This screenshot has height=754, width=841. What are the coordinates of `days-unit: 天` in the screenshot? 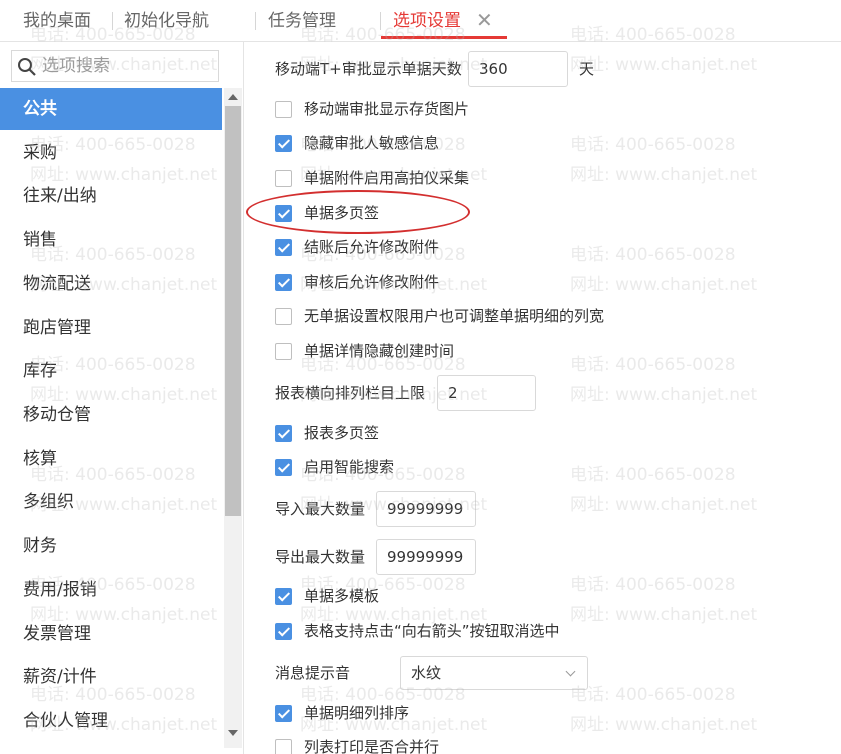 It's located at (587, 69).